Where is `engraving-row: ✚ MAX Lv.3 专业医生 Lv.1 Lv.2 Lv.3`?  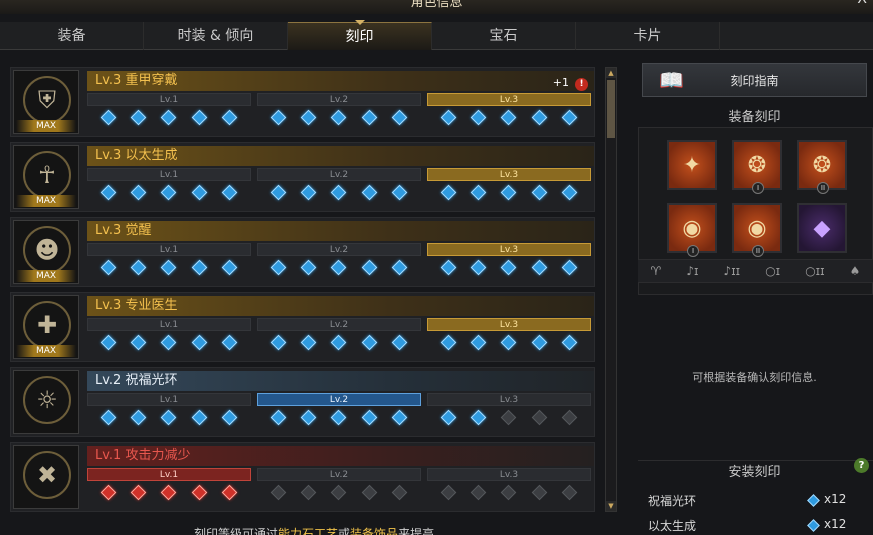 engraving-row: ✚ MAX Lv.3 专业医生 Lv.1 Lv.2 Lv.3 is located at coordinates (302, 327).